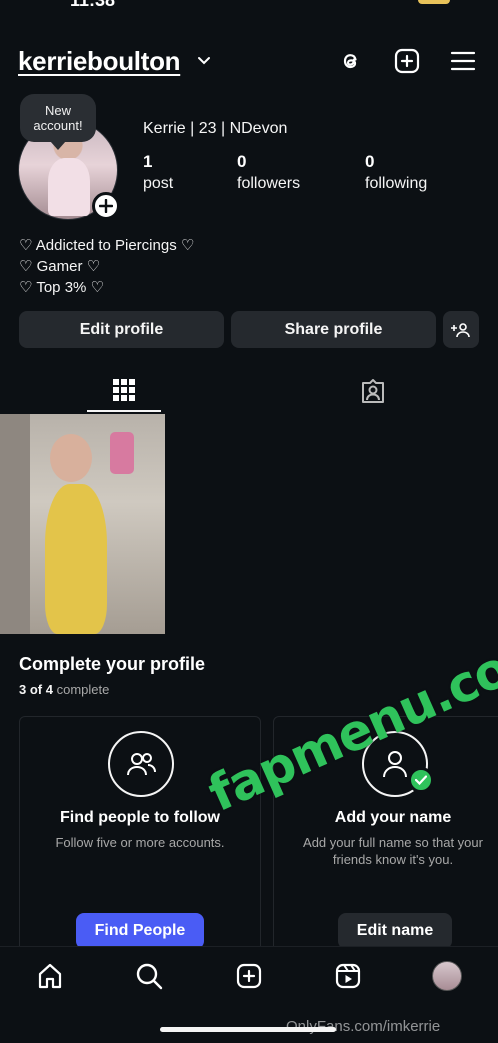 The image size is (498, 1043). I want to click on reels-icon, so click(348, 976).